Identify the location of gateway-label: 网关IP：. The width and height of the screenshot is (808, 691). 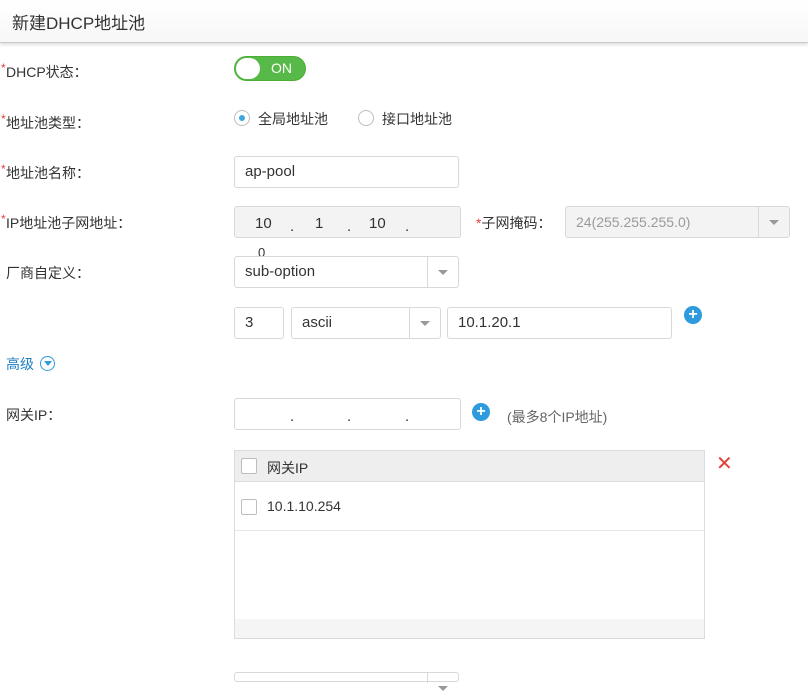
(33, 415).